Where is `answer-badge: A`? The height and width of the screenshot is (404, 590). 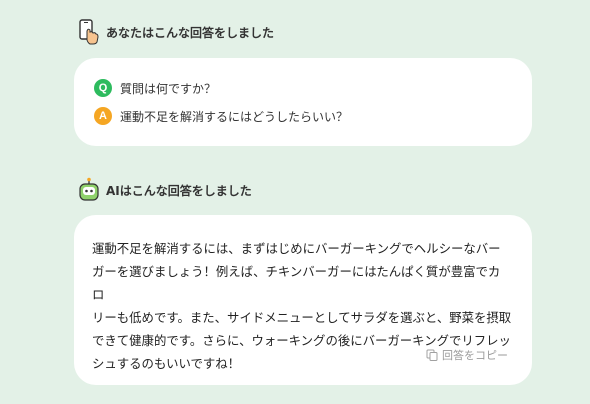
answer-badge: A is located at coordinates (103, 116).